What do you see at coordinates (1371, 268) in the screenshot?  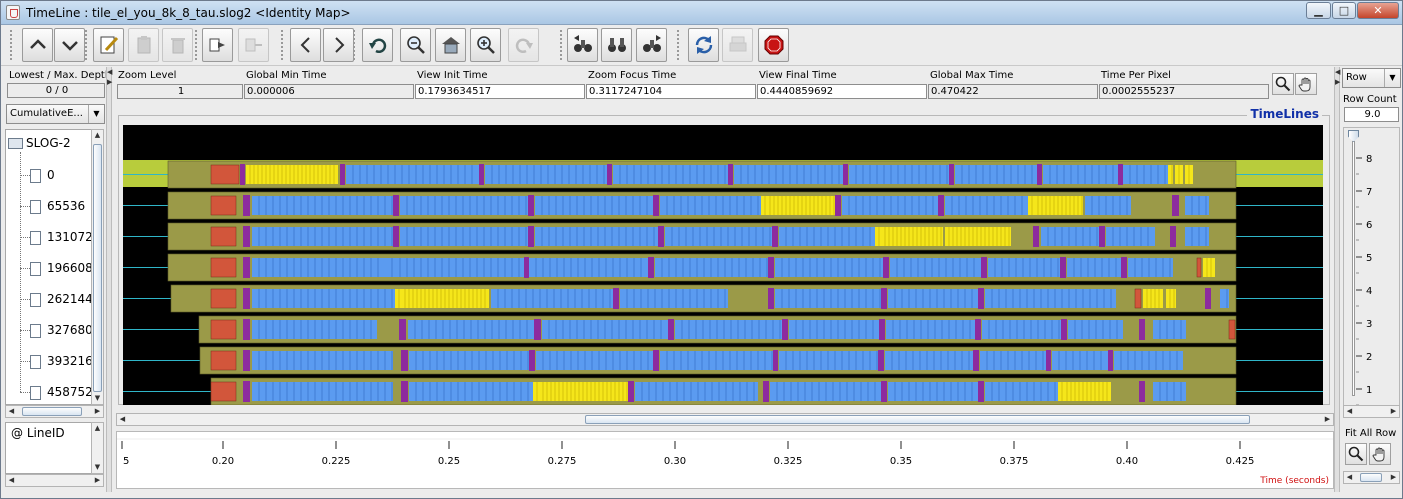 I see `row-slider: 8 7 6 5 4 3 2 1` at bounding box center [1371, 268].